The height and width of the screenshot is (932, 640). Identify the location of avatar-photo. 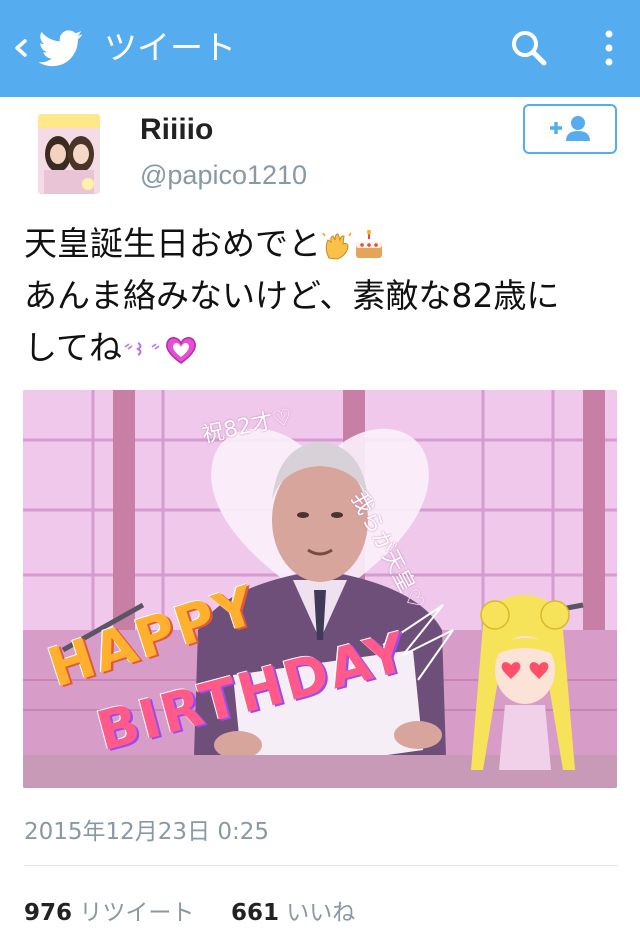
(69, 154).